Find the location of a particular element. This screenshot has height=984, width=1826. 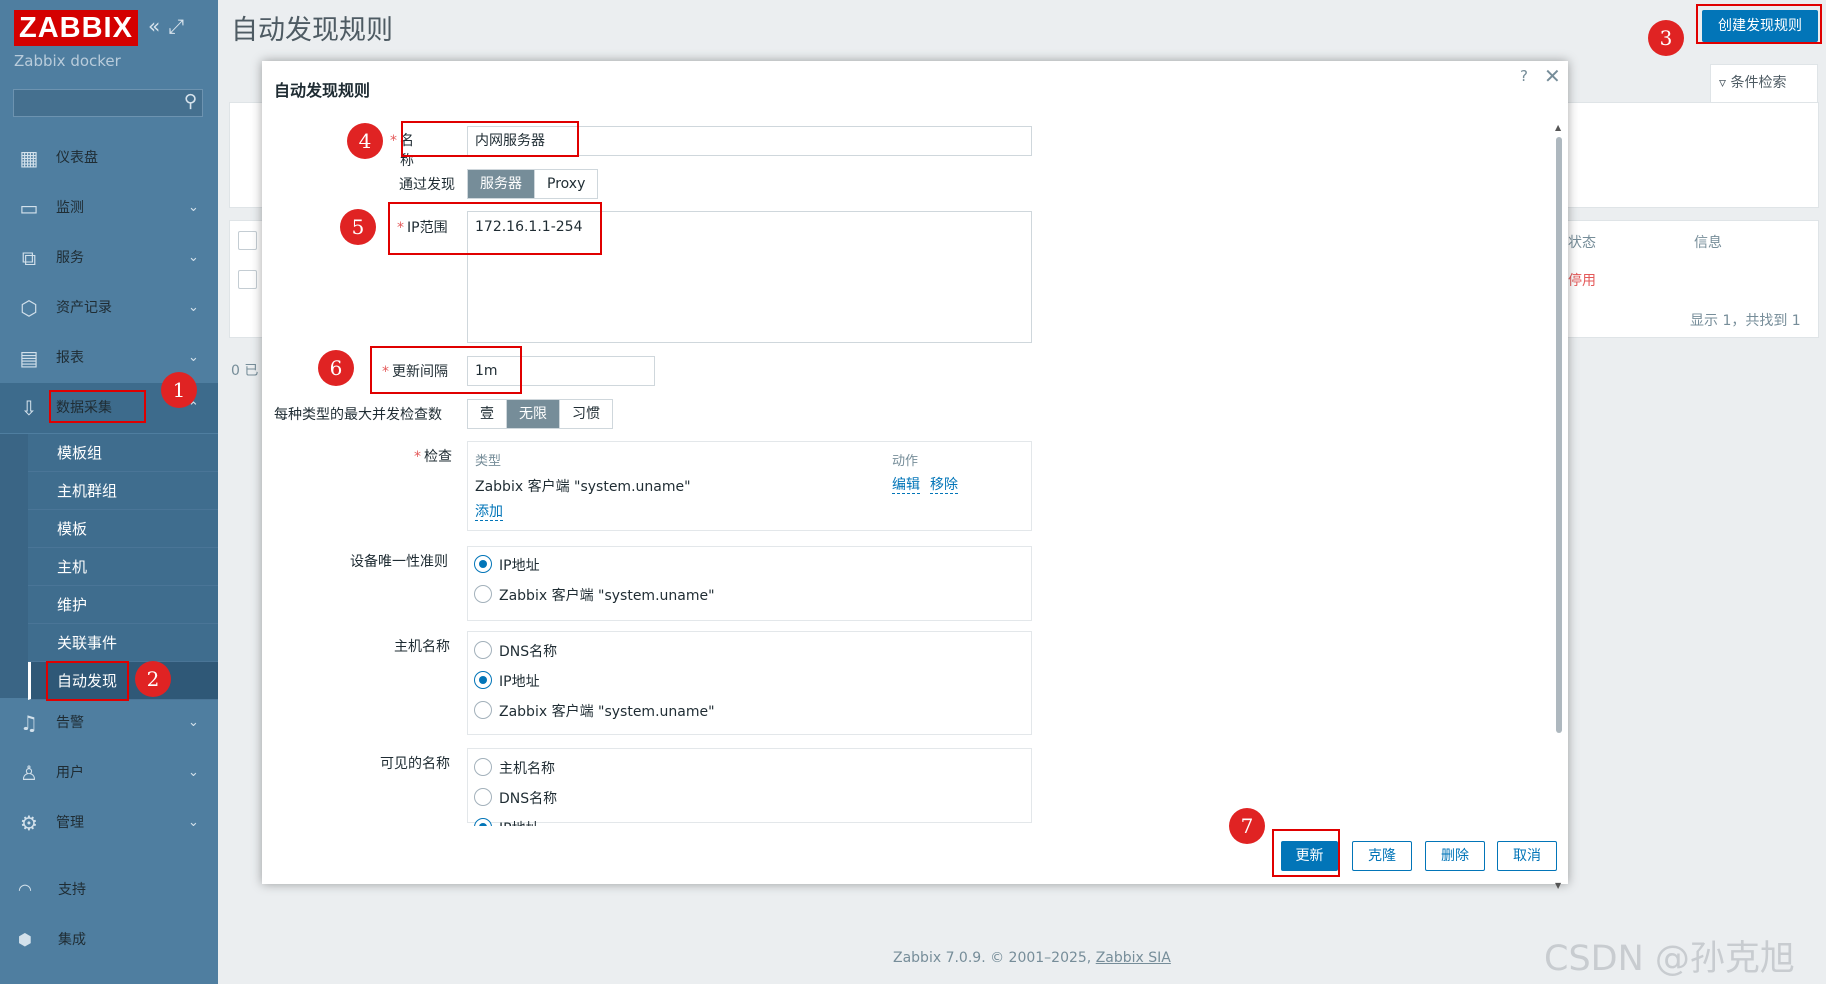

visible-name-radio-hostname is located at coordinates (483, 767).